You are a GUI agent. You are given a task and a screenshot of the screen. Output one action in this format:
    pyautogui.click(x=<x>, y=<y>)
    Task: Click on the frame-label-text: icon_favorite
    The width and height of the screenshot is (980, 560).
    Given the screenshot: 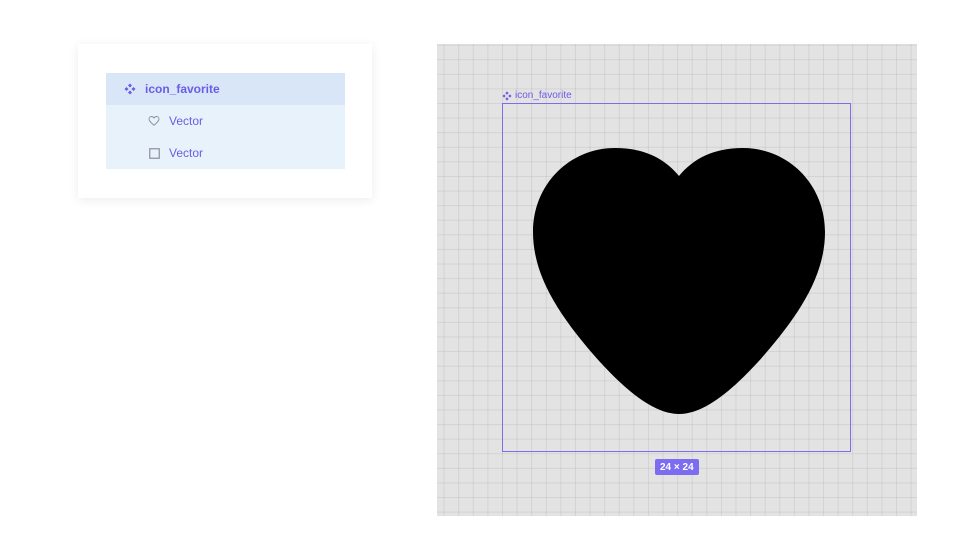 What is the action you would take?
    pyautogui.click(x=543, y=95)
    